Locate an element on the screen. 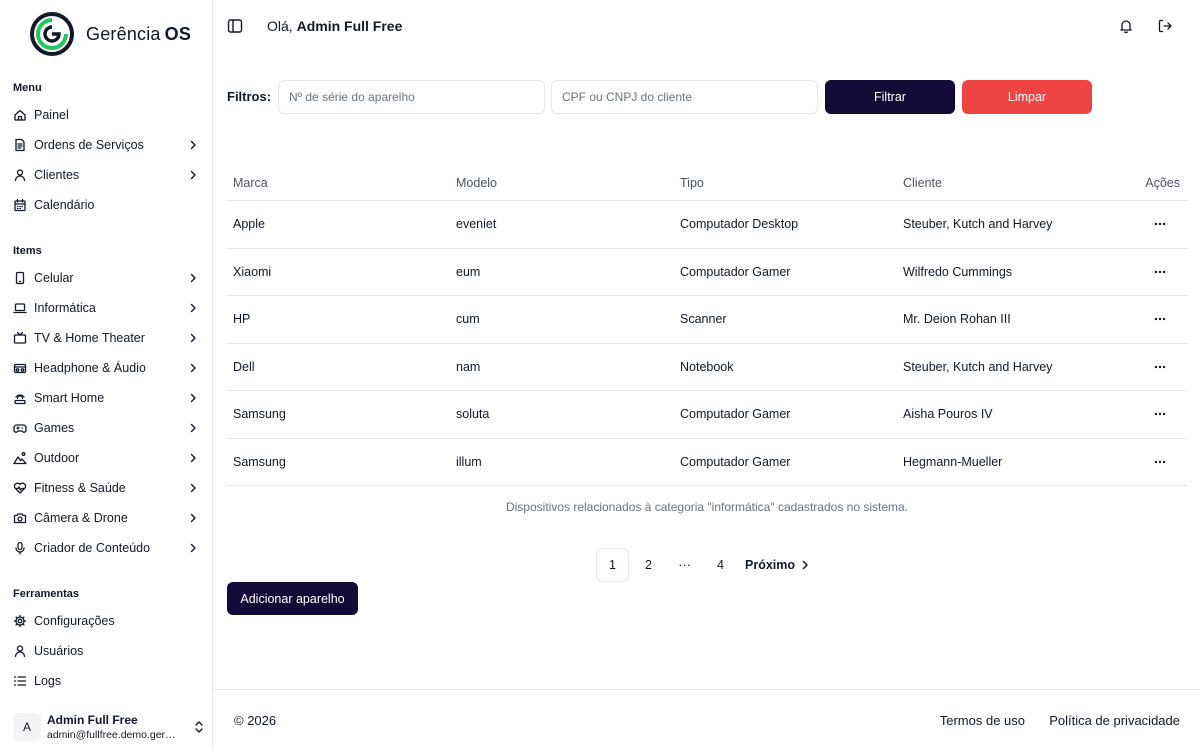 The height and width of the screenshot is (750, 1200). sidebar-item-label: Configurações is located at coordinates (74, 621).